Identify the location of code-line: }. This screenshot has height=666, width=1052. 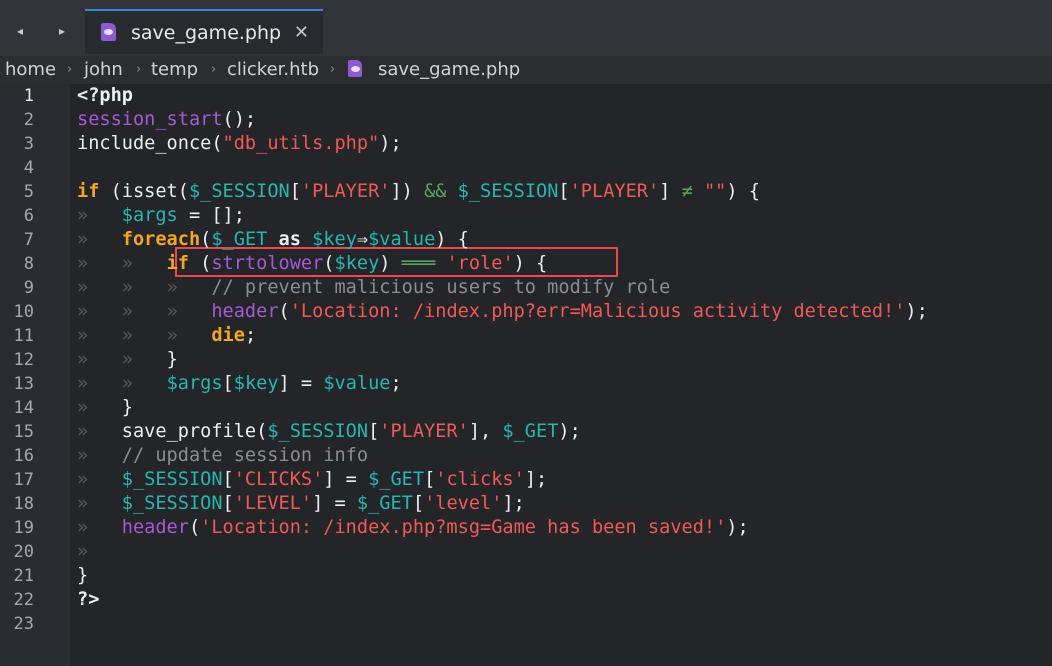
(82, 576).